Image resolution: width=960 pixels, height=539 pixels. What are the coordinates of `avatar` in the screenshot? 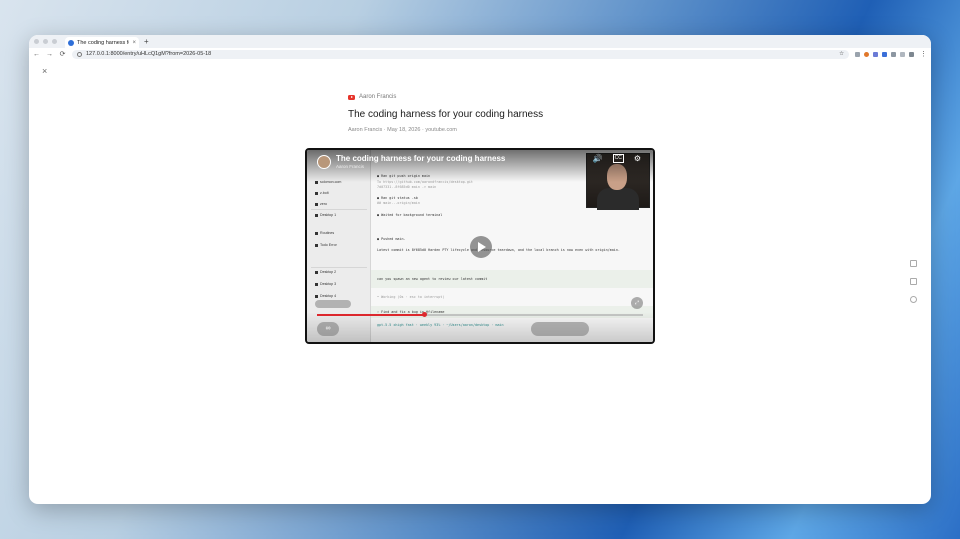 It's located at (324, 162).